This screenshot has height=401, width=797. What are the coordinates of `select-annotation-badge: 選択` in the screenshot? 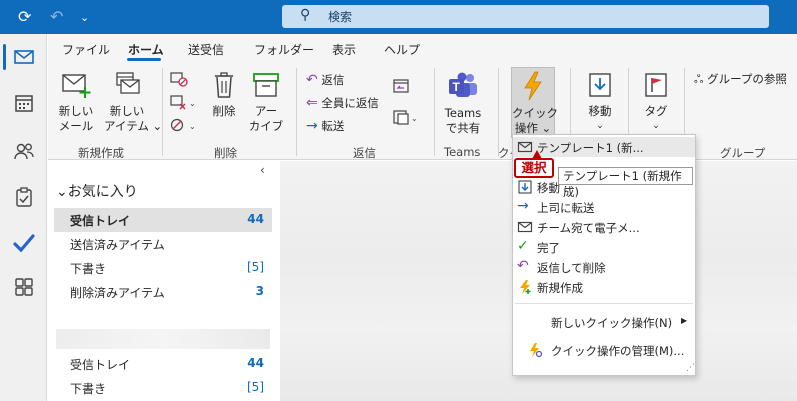 It's located at (534, 168).